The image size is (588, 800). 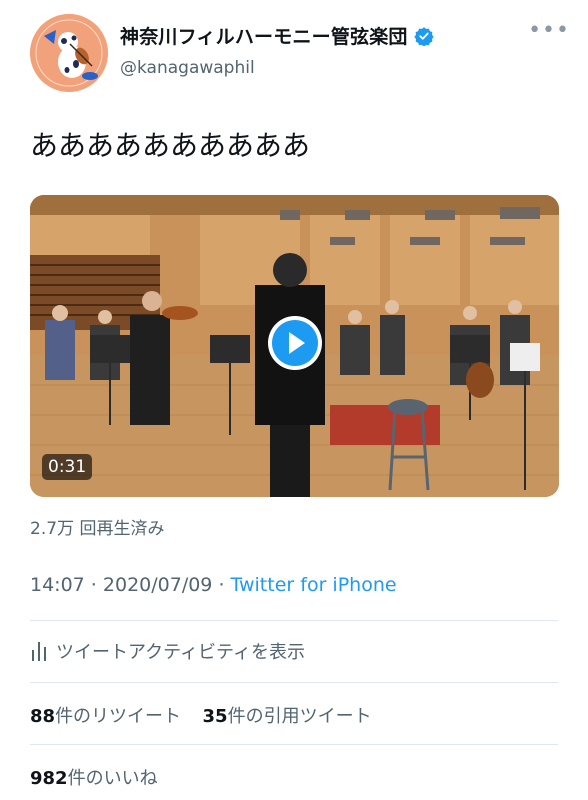 What do you see at coordinates (215, 716) in the screenshot?
I see `quotes-count: 35` at bounding box center [215, 716].